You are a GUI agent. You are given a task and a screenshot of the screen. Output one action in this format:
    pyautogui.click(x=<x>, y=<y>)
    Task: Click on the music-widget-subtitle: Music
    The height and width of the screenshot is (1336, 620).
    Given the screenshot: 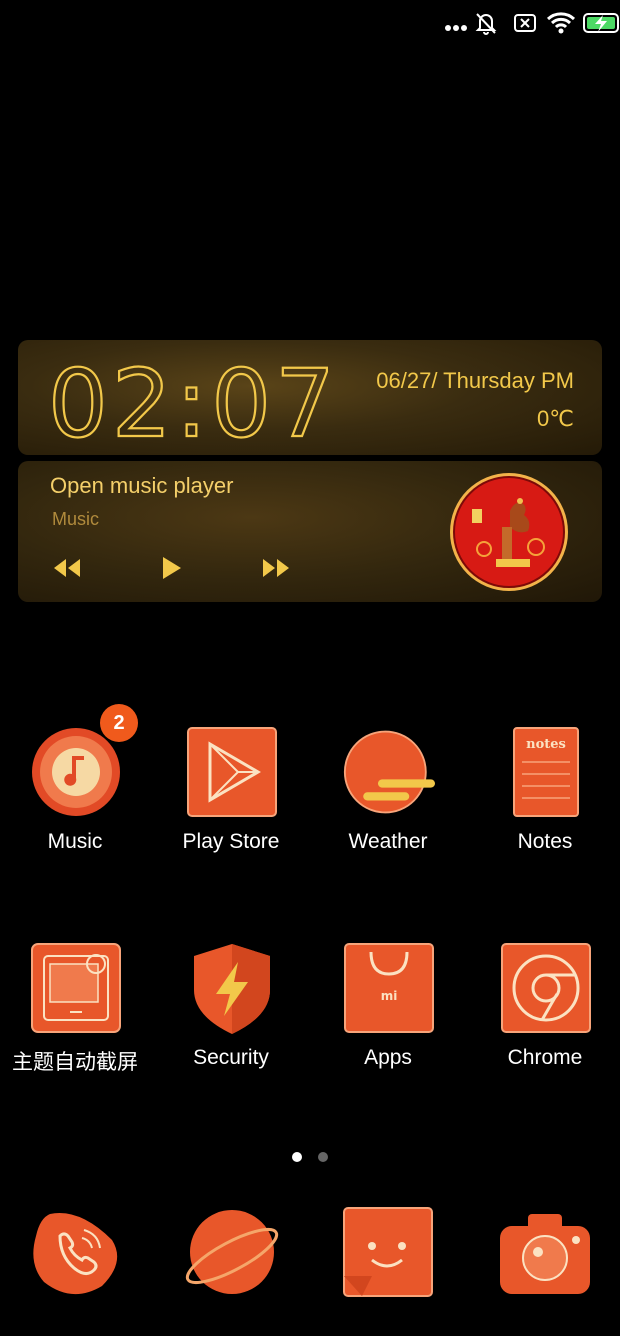 What is the action you would take?
    pyautogui.click(x=76, y=519)
    